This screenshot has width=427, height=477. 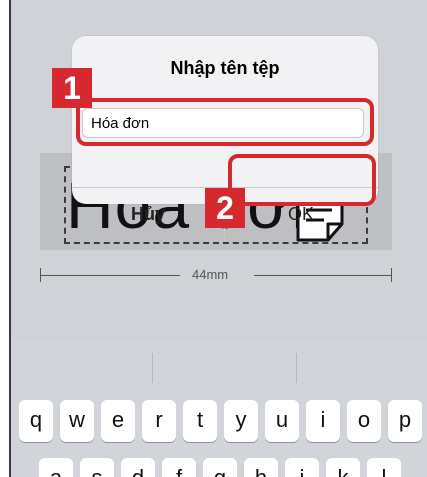 I want to click on key-o: o, so click(x=364, y=421).